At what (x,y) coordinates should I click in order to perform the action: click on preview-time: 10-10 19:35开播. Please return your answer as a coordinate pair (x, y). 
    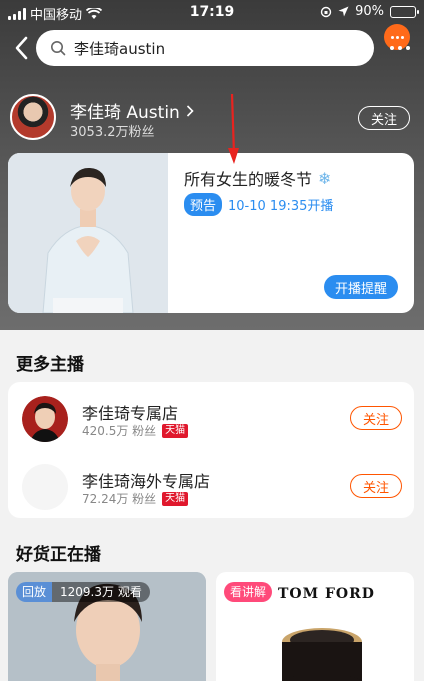
    Looking at the image, I should click on (281, 206).